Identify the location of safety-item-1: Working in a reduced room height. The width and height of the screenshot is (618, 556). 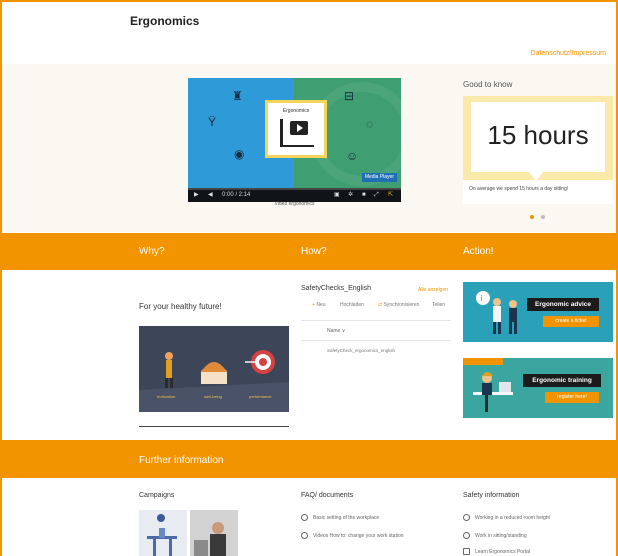
(506, 517).